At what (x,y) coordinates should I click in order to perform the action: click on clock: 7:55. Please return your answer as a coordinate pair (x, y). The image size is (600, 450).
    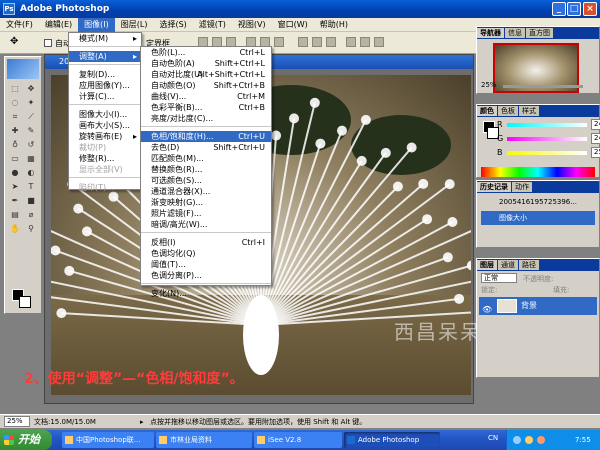
    Looking at the image, I should click on (583, 440).